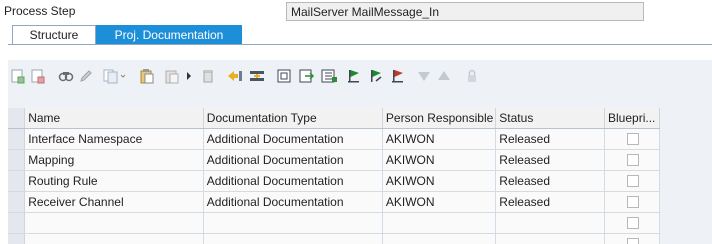 This screenshot has height=244, width=712. What do you see at coordinates (169, 35) in the screenshot?
I see `tab-proj-documentation: Proj. Documentation` at bounding box center [169, 35].